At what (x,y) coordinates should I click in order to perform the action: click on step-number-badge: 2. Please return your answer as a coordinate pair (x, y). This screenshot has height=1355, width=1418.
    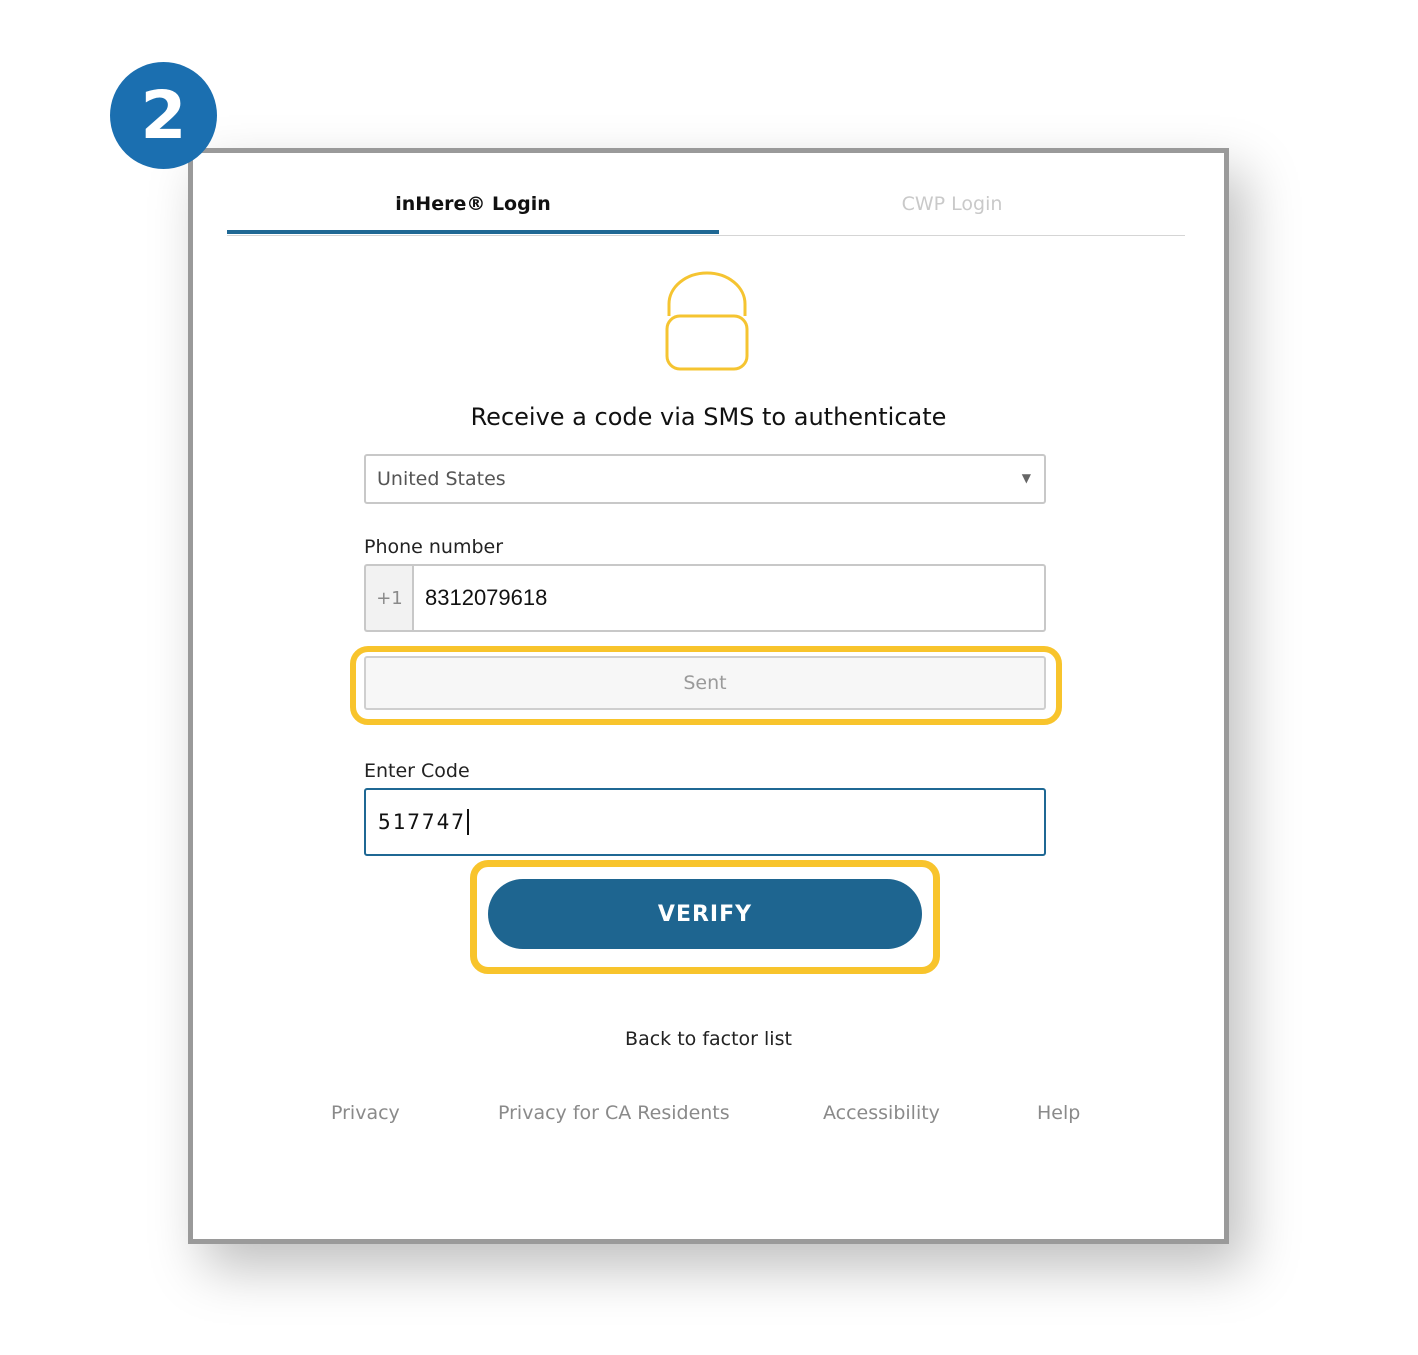
    Looking at the image, I should click on (163, 115).